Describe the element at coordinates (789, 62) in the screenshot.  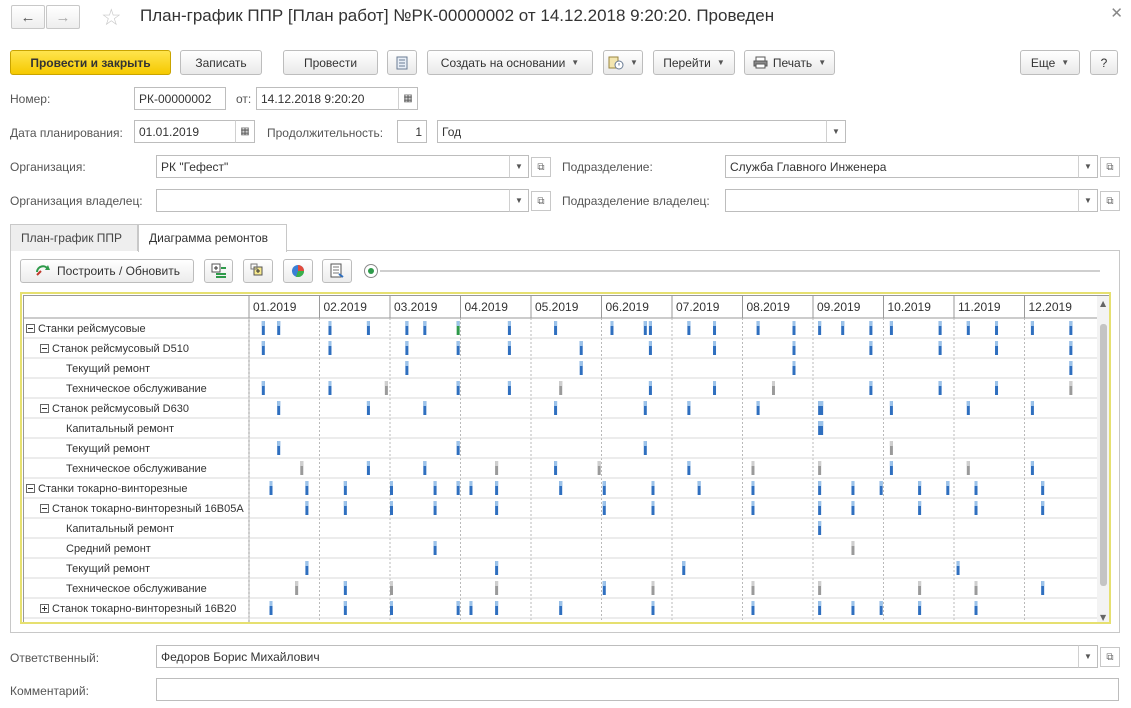
I see `print-button: Печать ▼` at that location.